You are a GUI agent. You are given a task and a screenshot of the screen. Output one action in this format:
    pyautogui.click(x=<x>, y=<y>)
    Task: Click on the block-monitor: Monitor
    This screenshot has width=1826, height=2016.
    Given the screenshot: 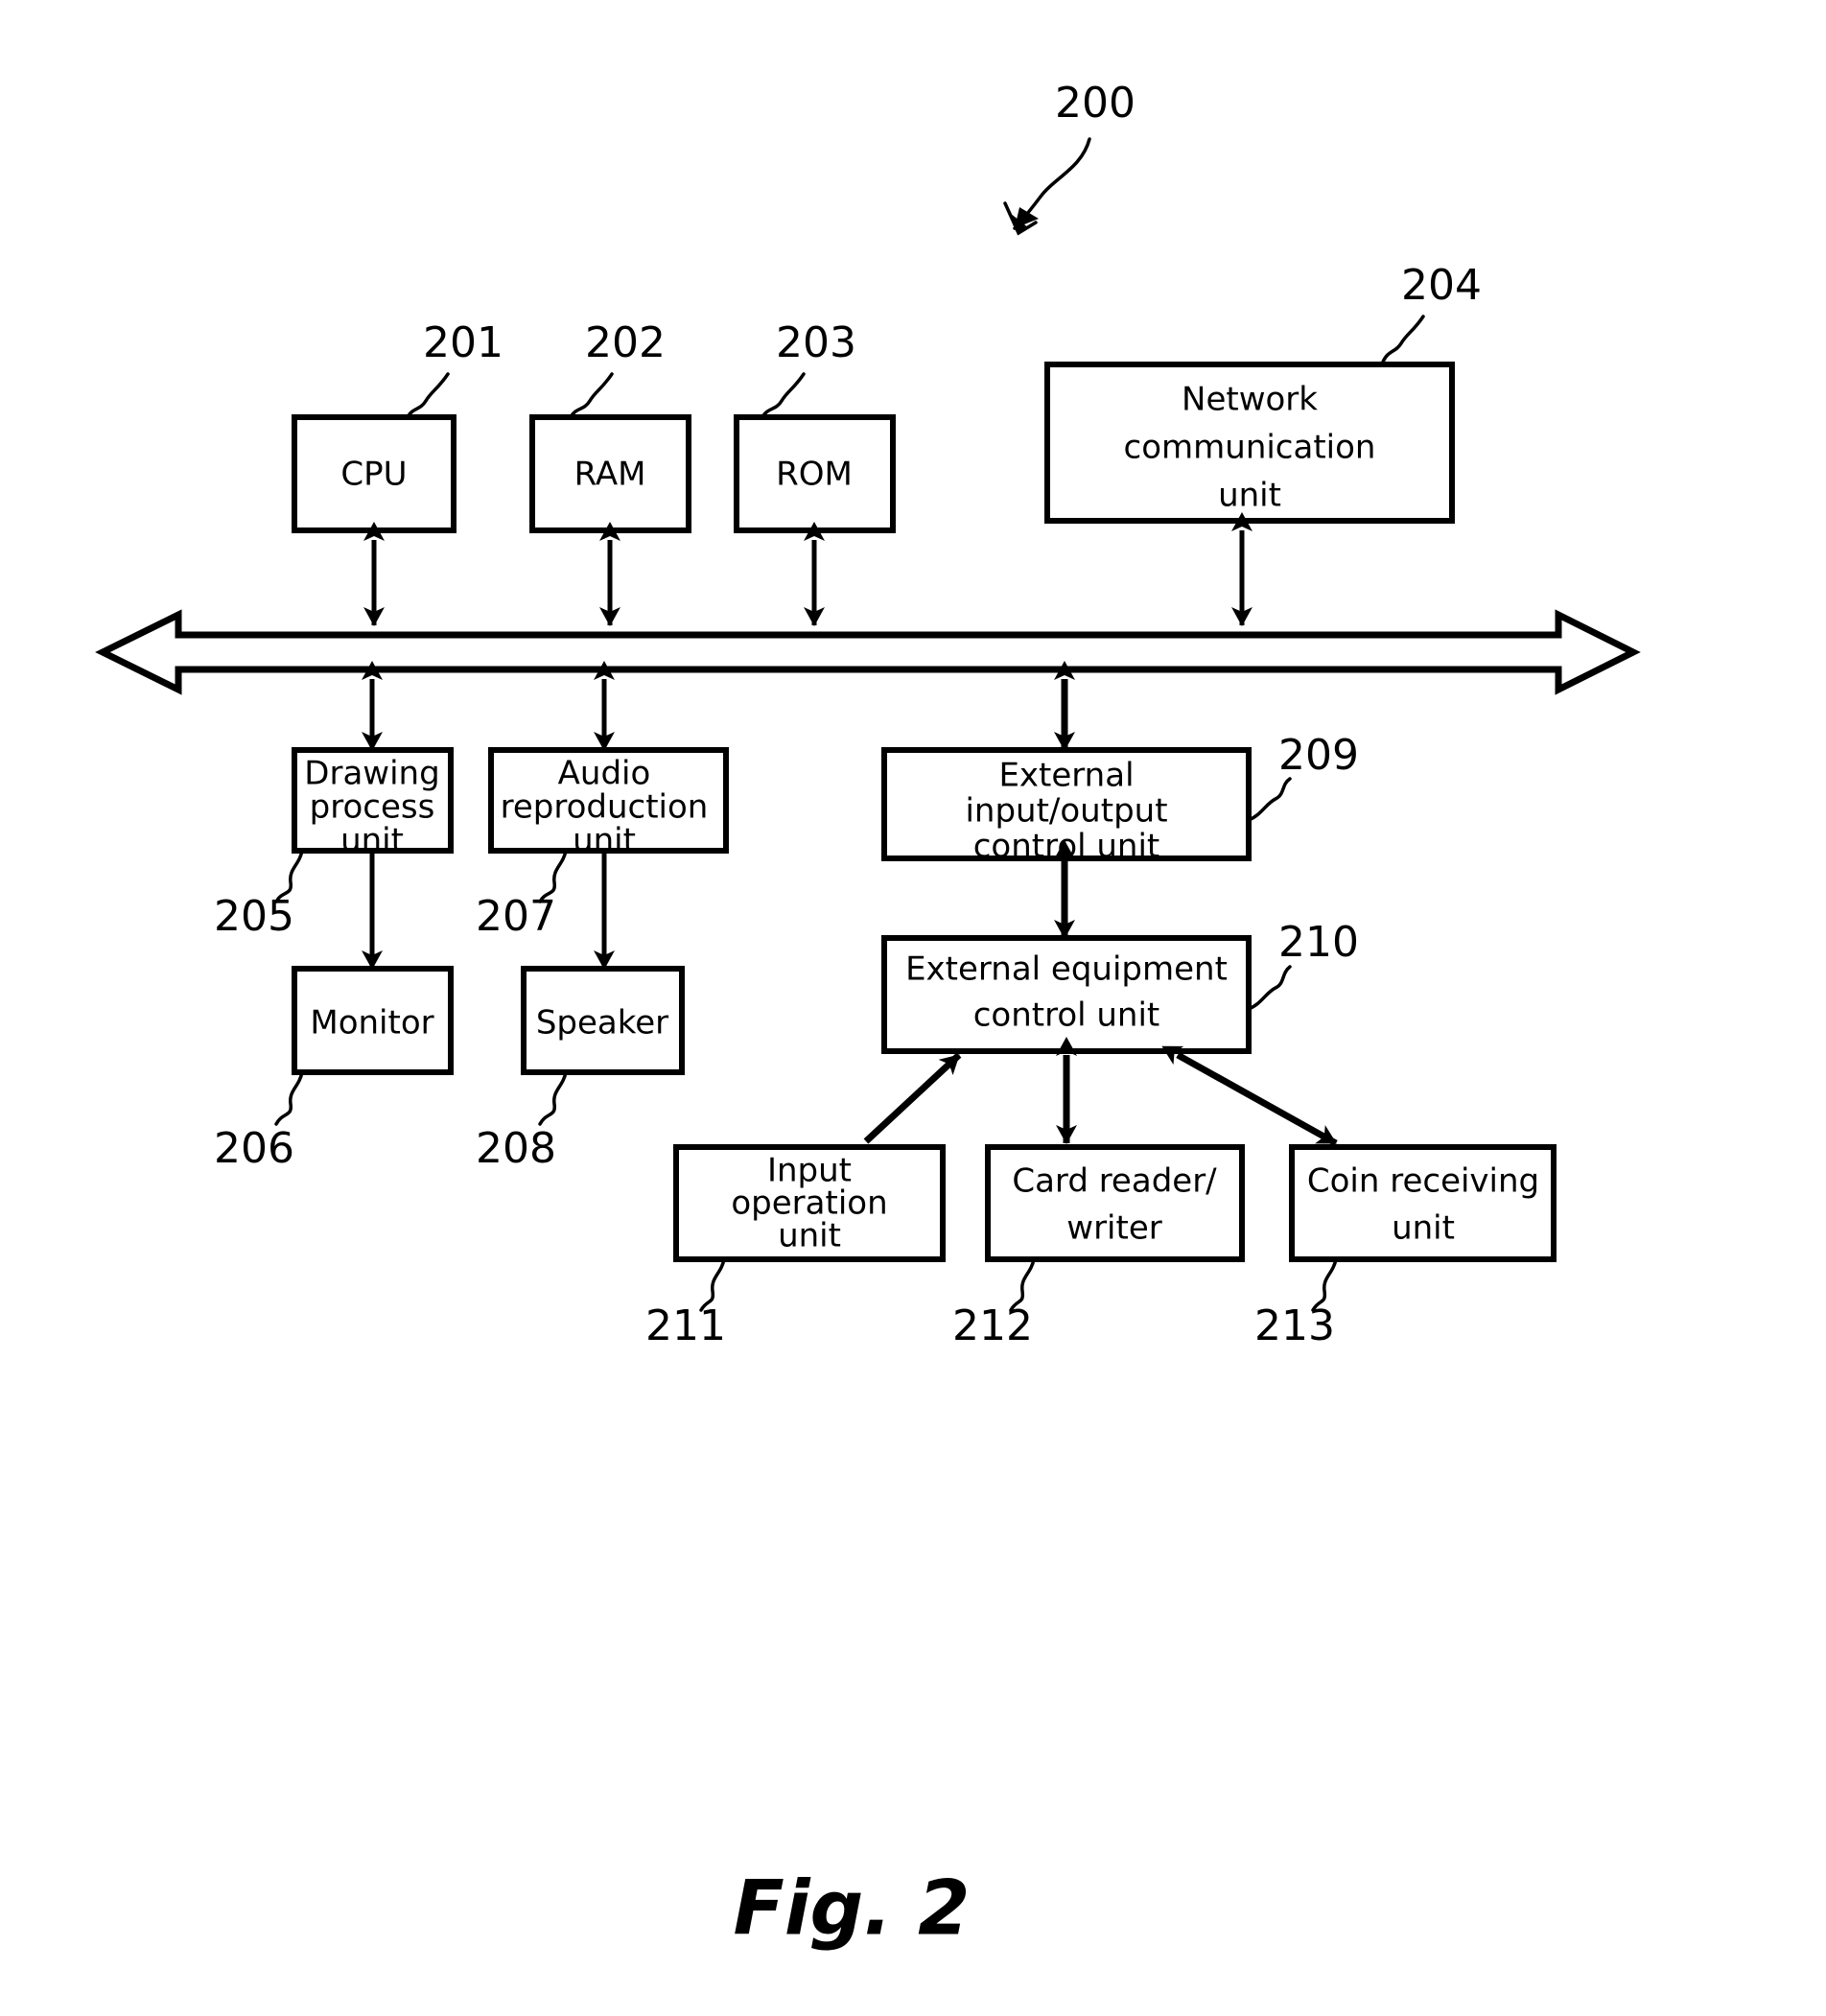 What is the action you would take?
    pyautogui.click(x=373, y=1020)
    